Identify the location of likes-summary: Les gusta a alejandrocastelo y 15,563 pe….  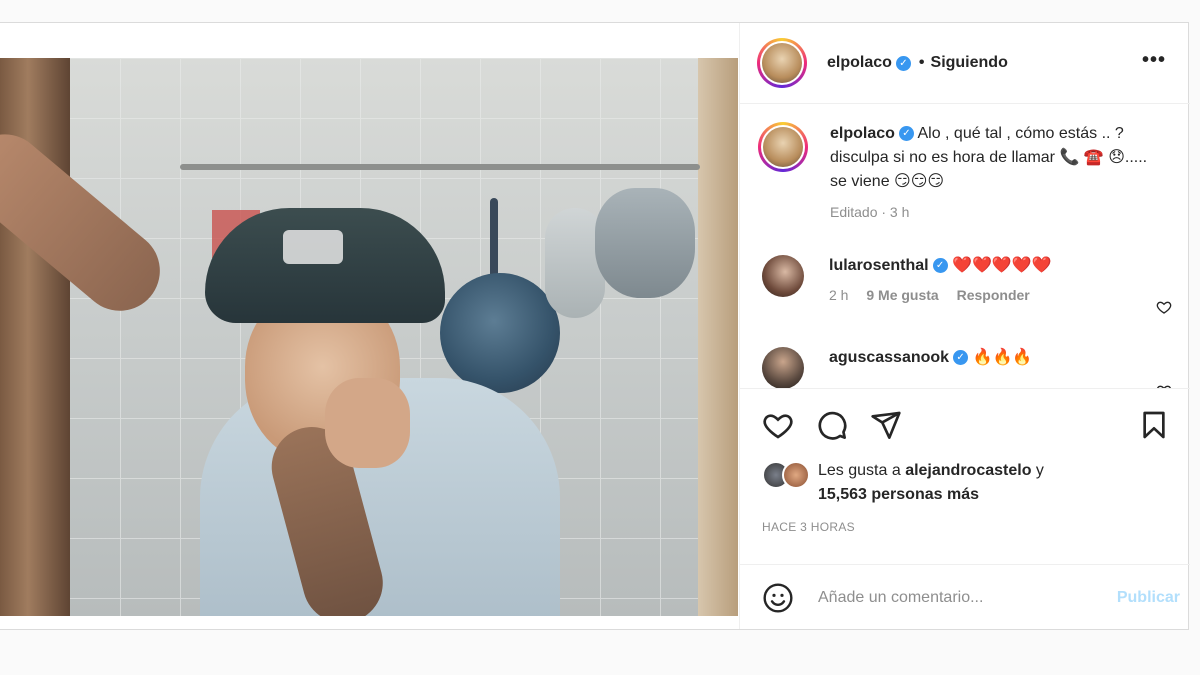
(903, 483).